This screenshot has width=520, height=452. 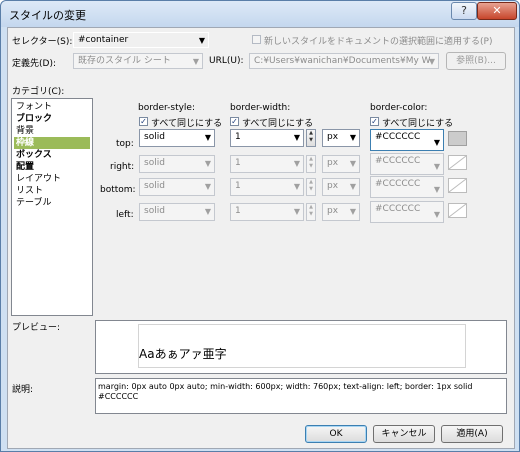 What do you see at coordinates (187, 124) in the screenshot?
I see `style-same-label: すべて同じにする` at bounding box center [187, 124].